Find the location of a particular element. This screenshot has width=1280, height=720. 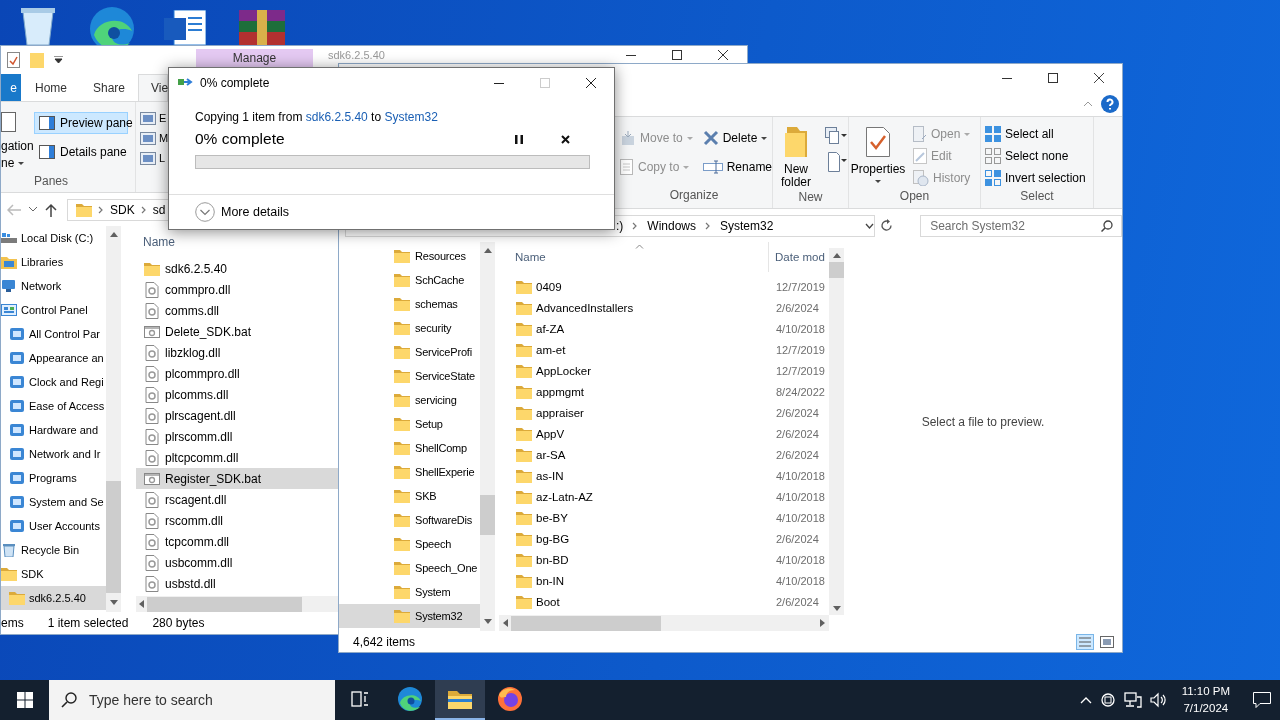

nav-item: Control Panel is located at coordinates (53, 310).